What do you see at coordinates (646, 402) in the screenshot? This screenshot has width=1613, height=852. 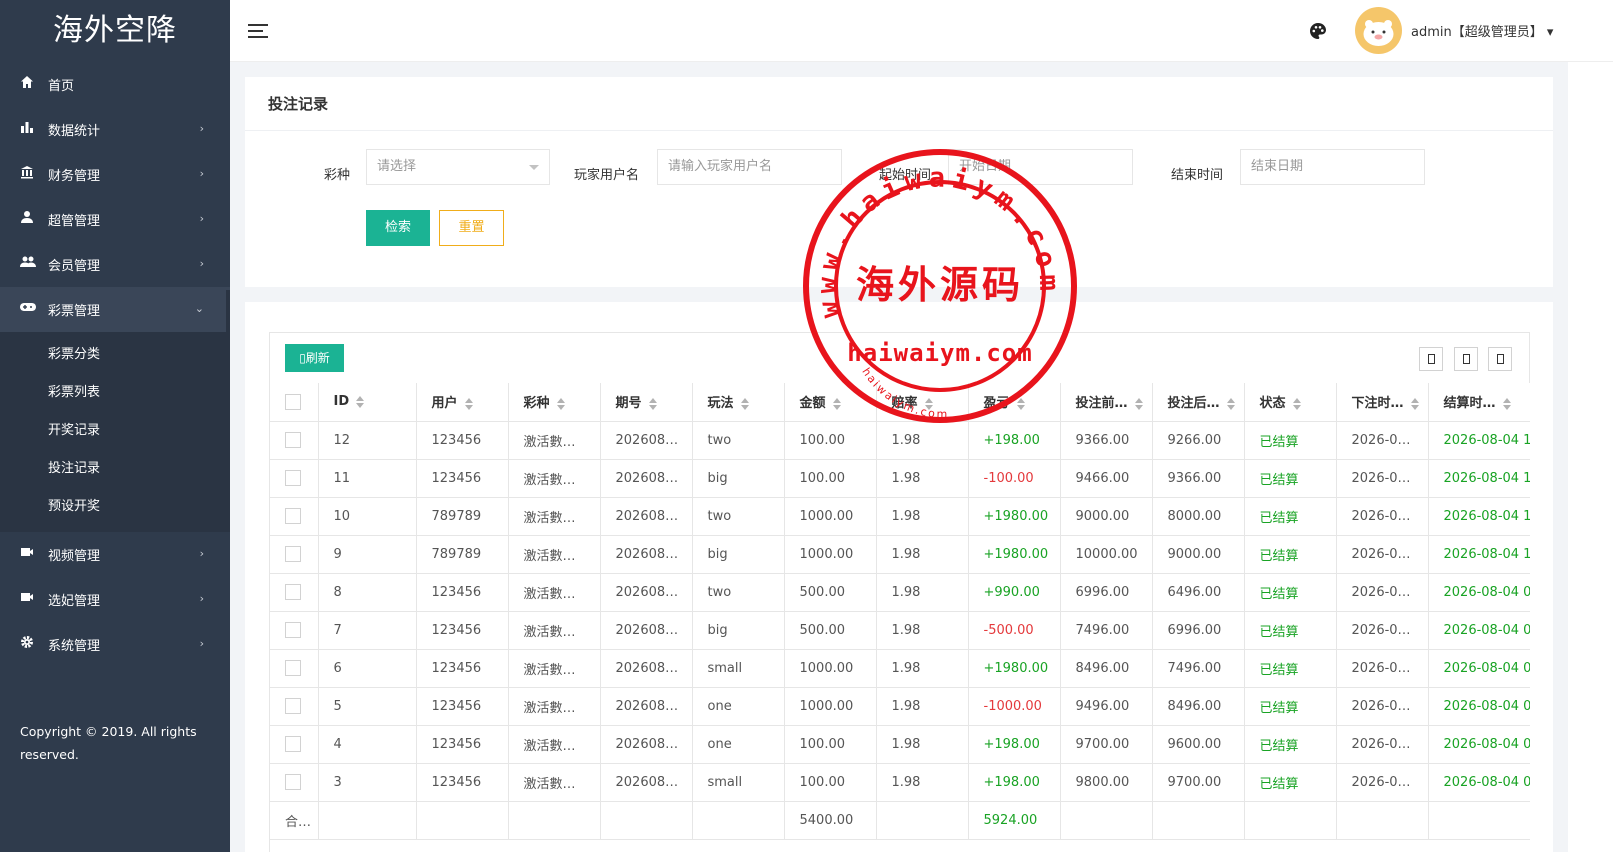 I see `column-header: 期号` at bounding box center [646, 402].